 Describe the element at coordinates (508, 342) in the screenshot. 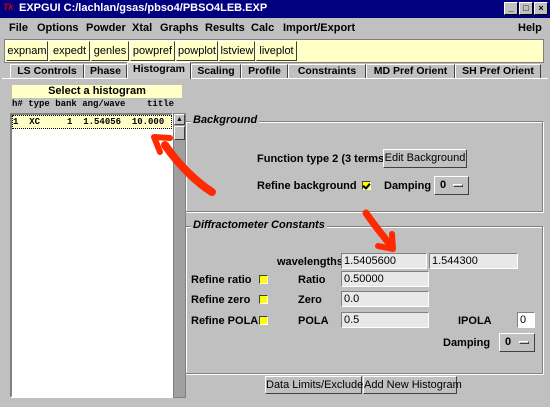

I see `diffractometer-damping-value: 0` at that location.